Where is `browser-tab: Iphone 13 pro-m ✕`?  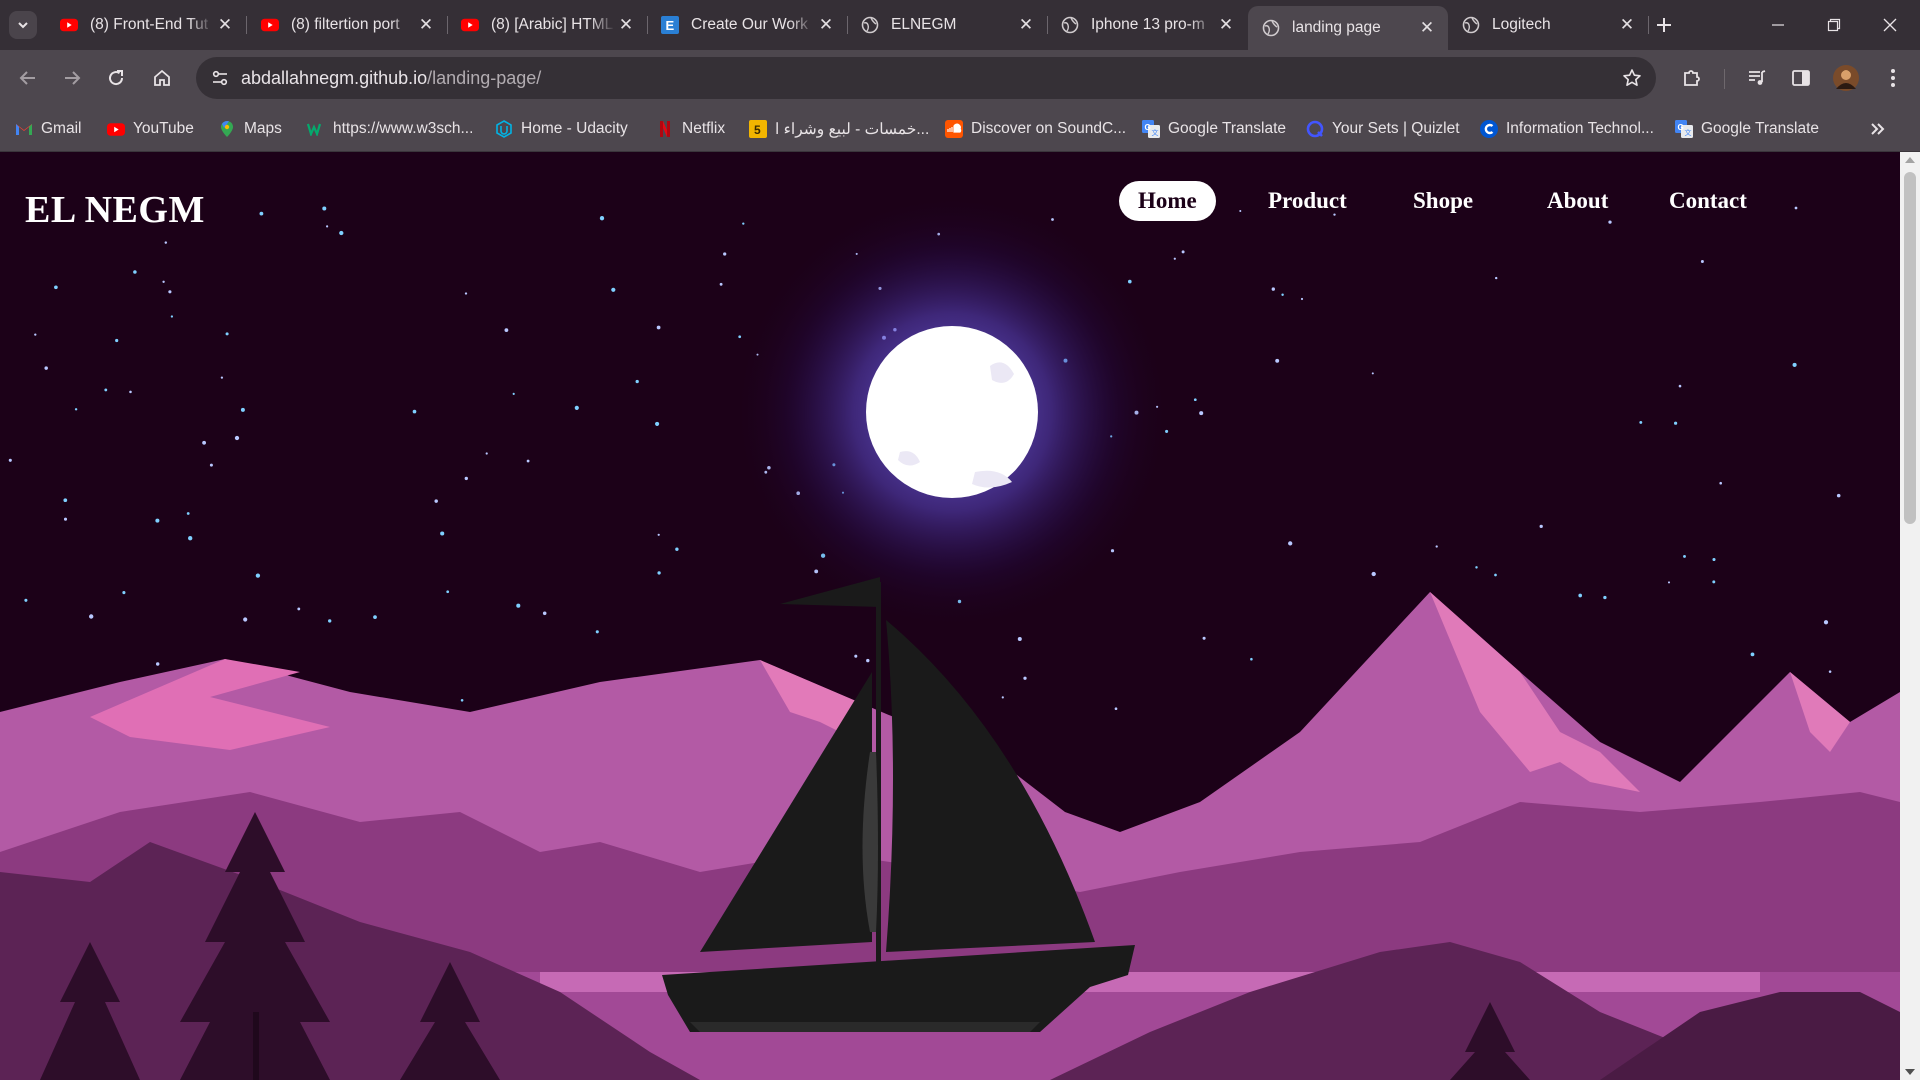 browser-tab: Iphone 13 pro-m ✕ is located at coordinates (1147, 25).